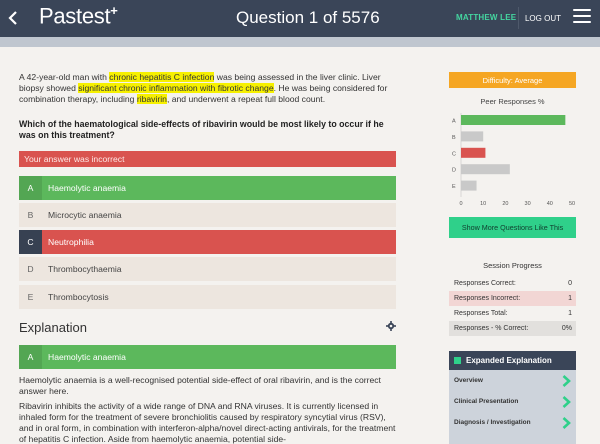 This screenshot has width=600, height=444. Describe the element at coordinates (30, 269) in the screenshot. I see `answer-letter: D` at that location.